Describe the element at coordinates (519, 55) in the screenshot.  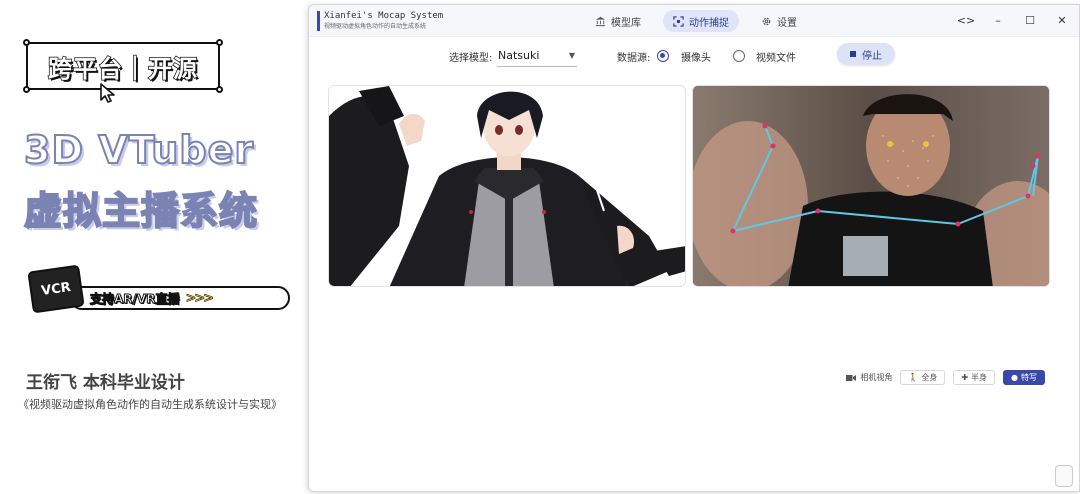
I see `model-select-value: Natsuki` at that location.